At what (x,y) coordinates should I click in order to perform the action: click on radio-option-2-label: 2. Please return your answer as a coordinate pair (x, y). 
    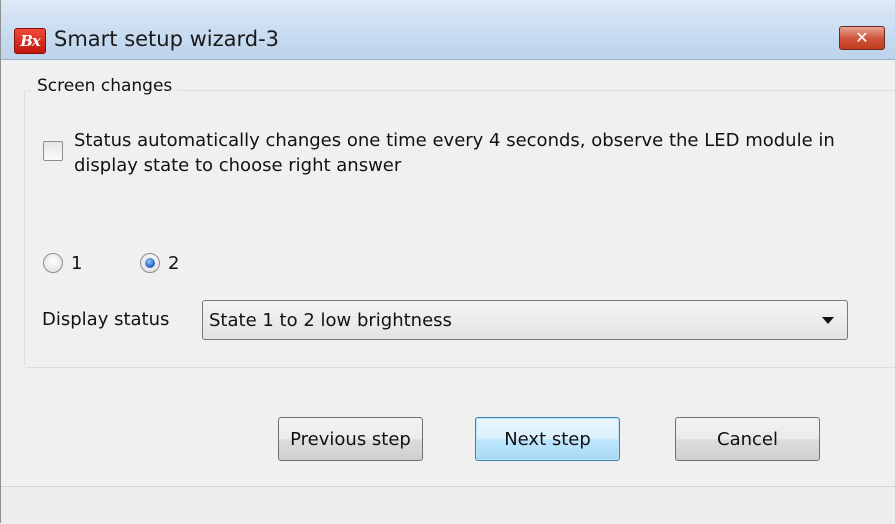
    Looking at the image, I should click on (173, 263).